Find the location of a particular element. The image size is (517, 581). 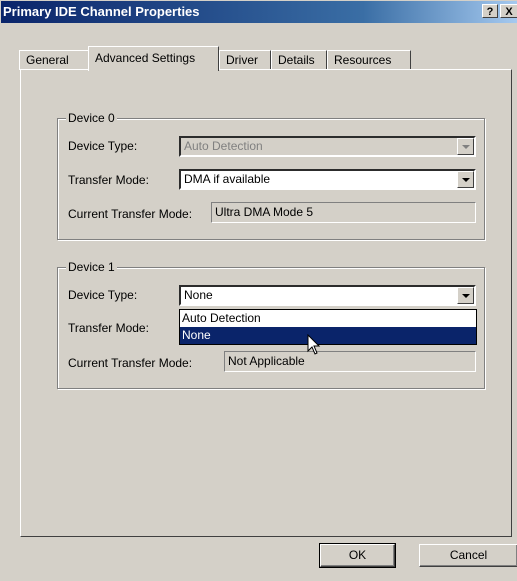

tab-driver: Driver is located at coordinates (245, 60).